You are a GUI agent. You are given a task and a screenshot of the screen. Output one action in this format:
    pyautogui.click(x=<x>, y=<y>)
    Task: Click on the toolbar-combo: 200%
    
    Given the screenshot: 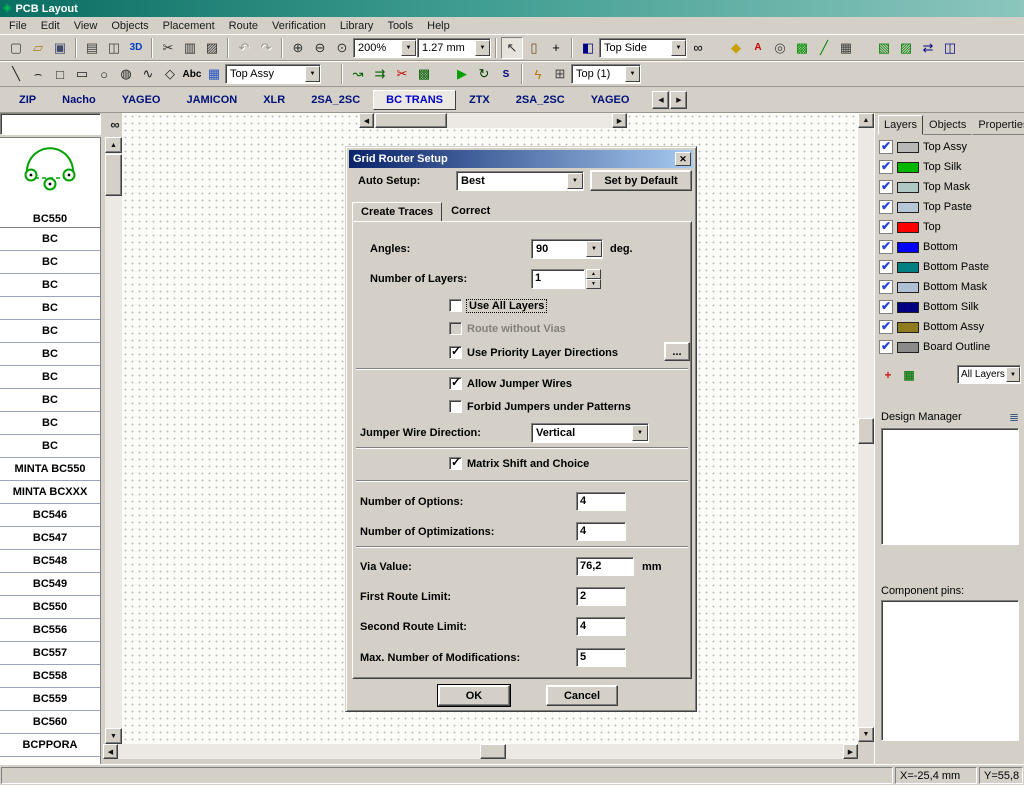 What is the action you would take?
    pyautogui.click(x=385, y=47)
    